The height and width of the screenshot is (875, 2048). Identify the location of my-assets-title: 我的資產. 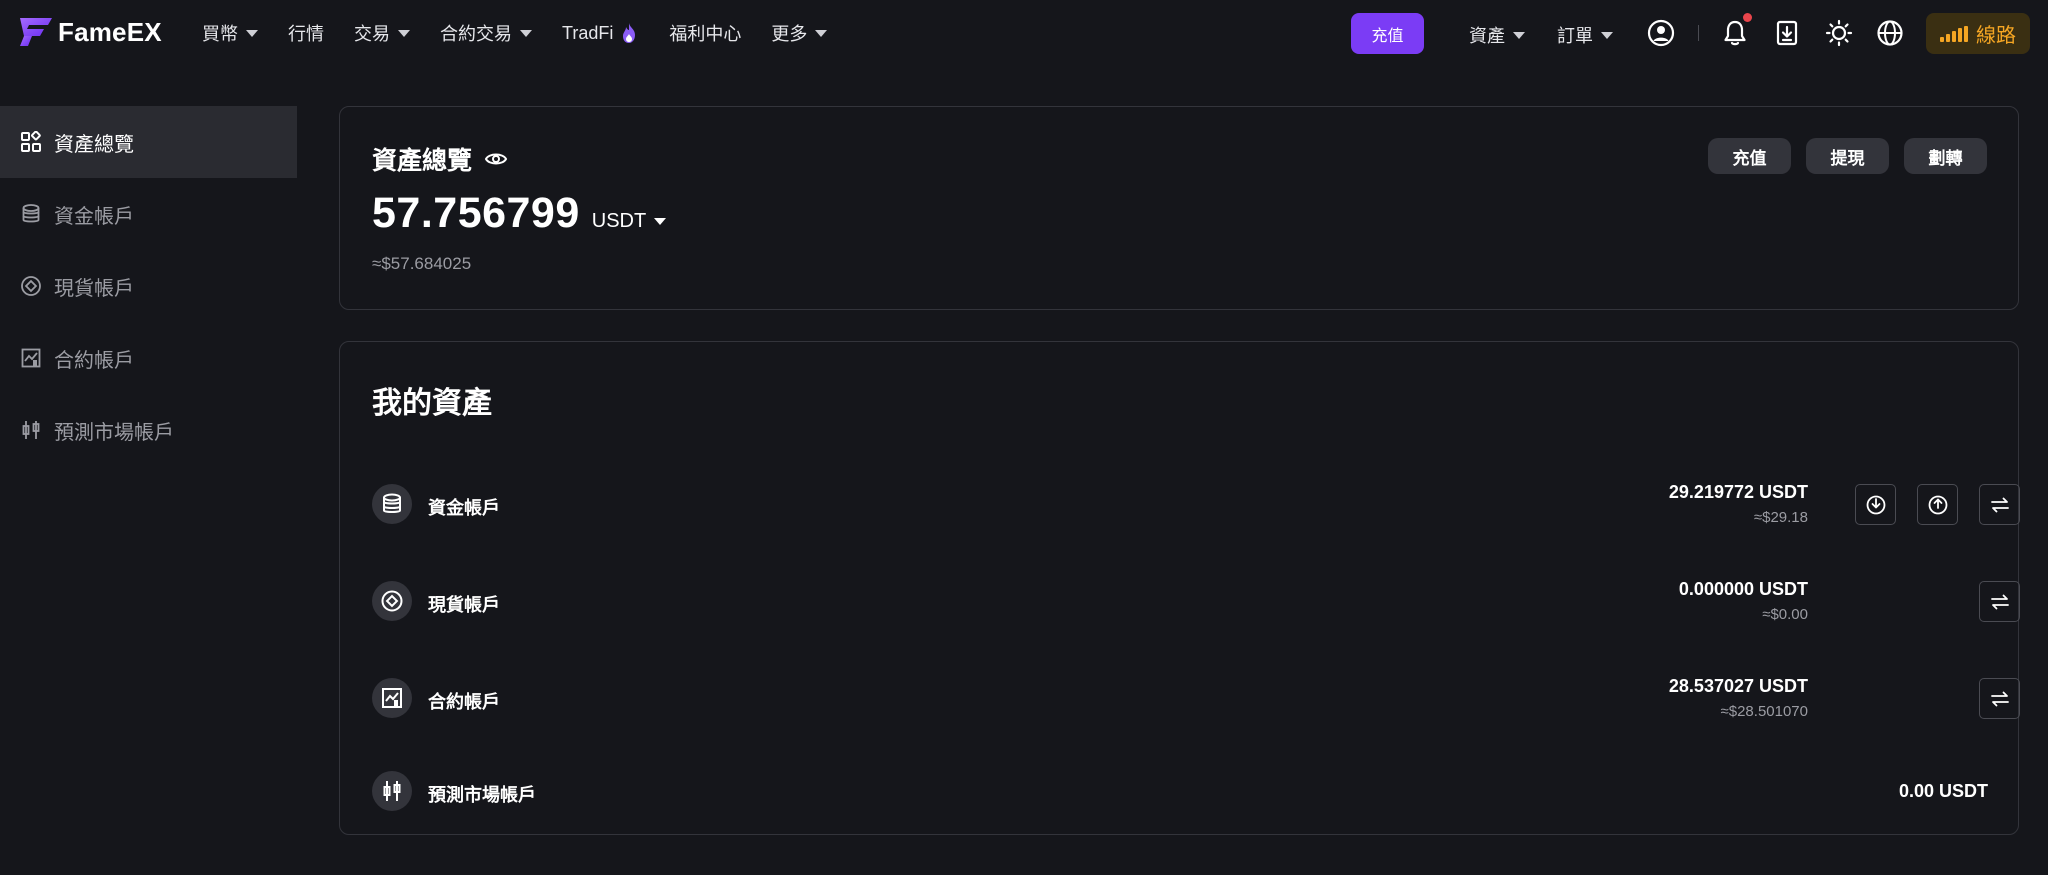
(432, 403).